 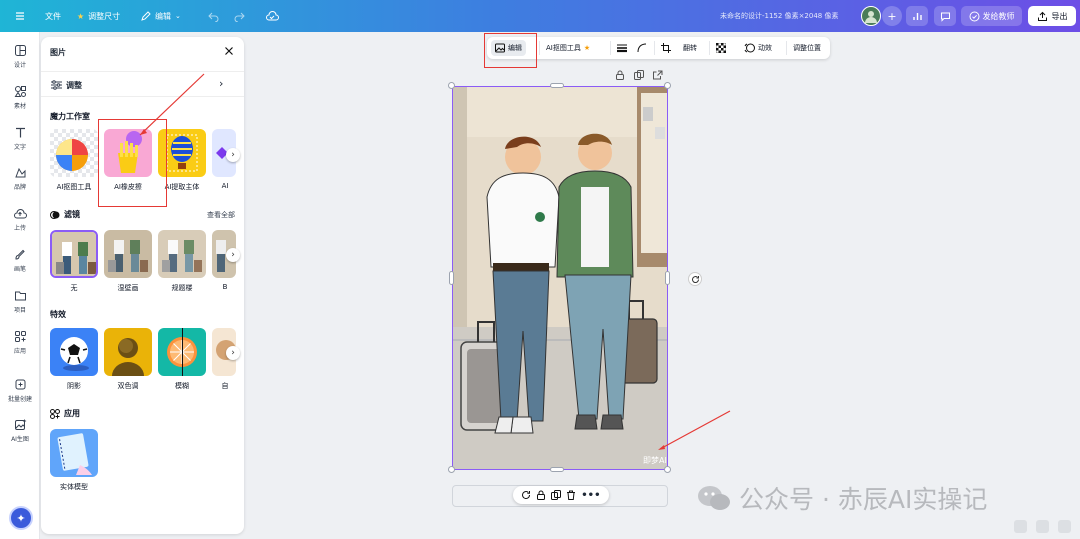 I want to click on page-view-control, so click(x=1042, y=526).